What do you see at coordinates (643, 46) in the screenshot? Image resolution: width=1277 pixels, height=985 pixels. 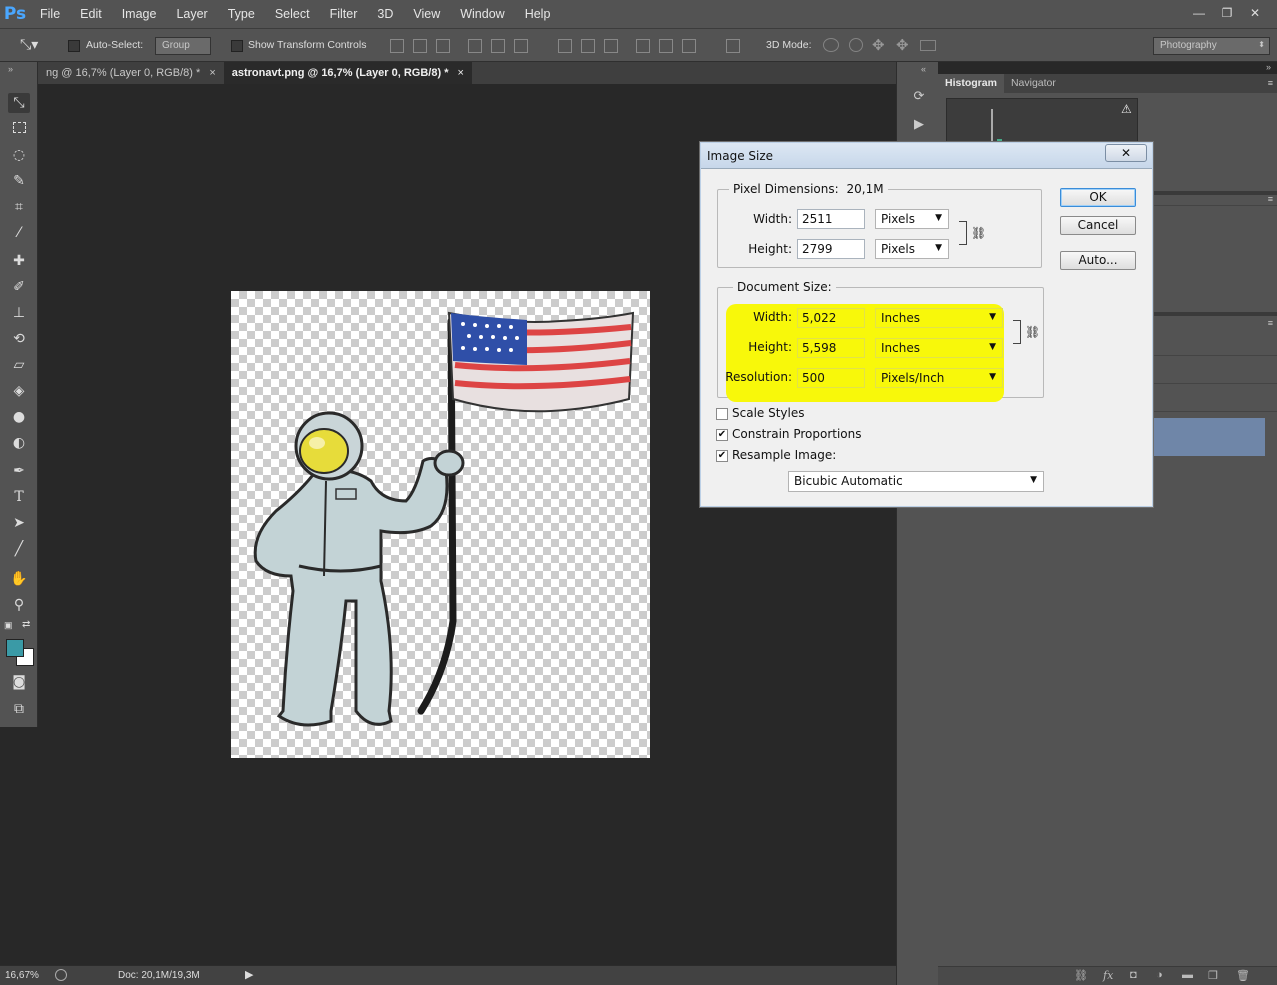 I see `distribute-left-icon` at bounding box center [643, 46].